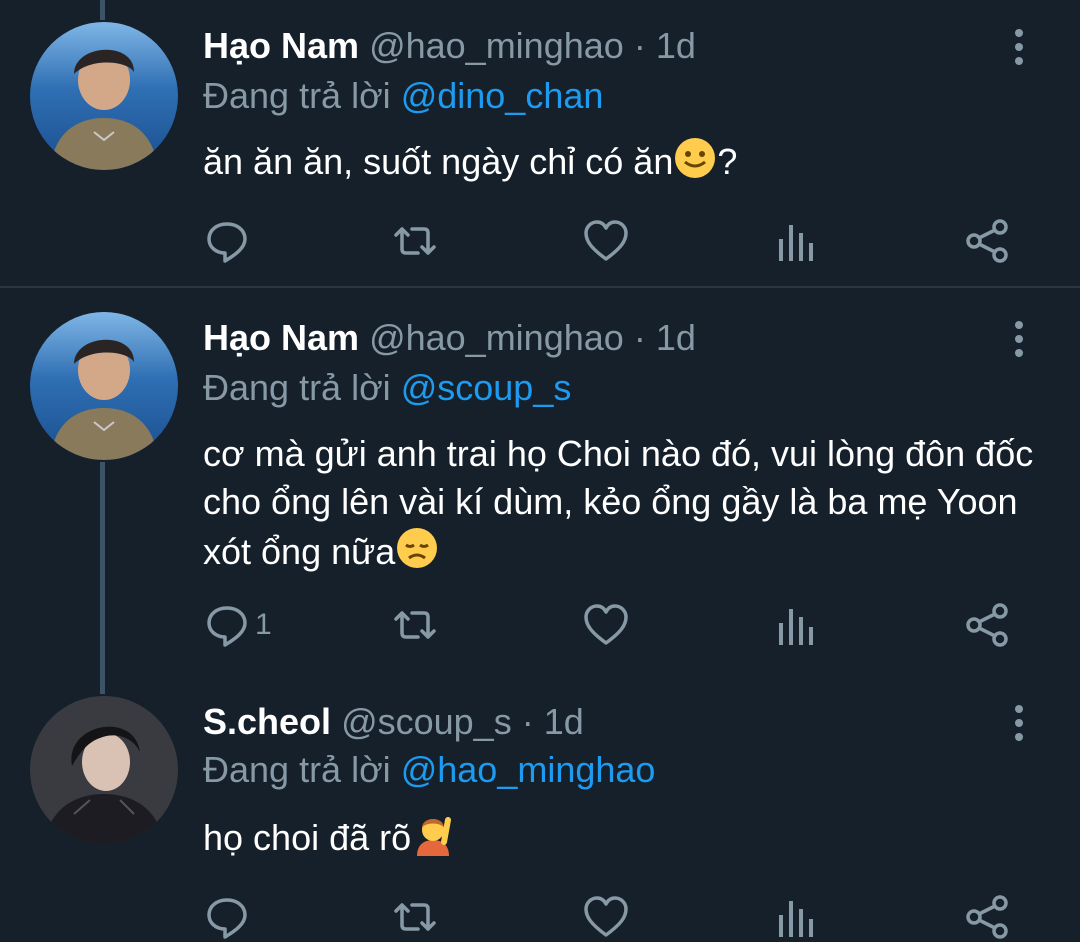  I want to click on tweet-text: họ choi đã rõ, so click(628, 840).